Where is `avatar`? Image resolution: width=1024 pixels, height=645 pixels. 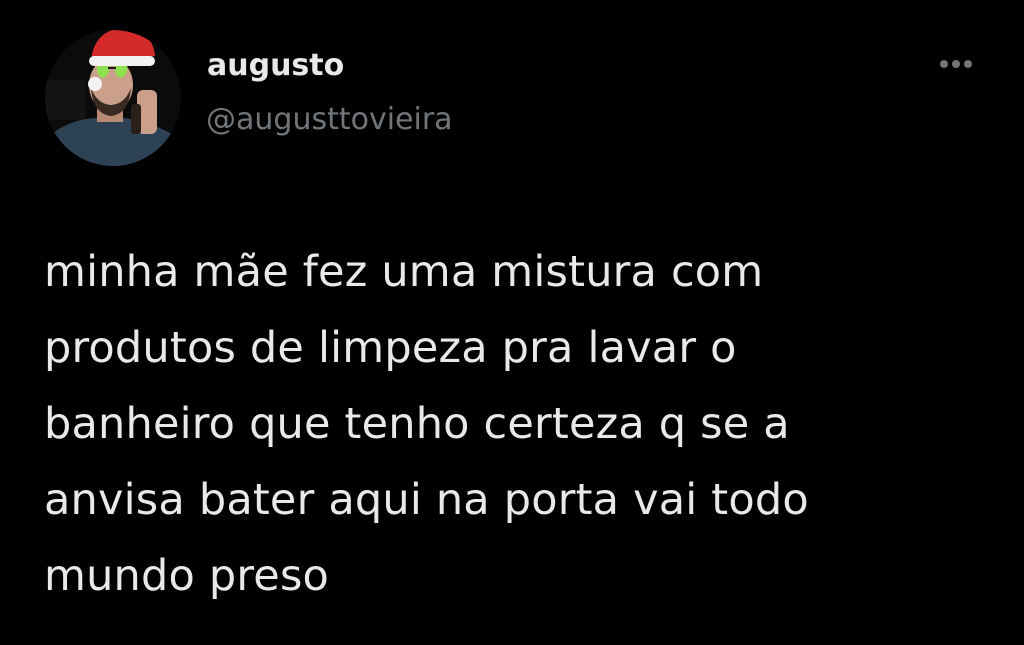
avatar is located at coordinates (113, 98).